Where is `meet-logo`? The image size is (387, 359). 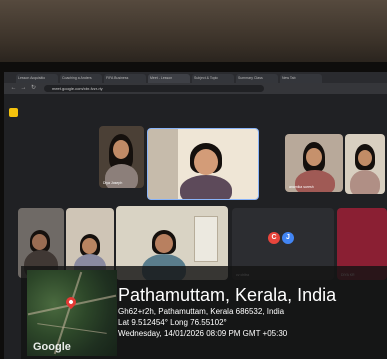 meet-logo is located at coordinates (13, 112).